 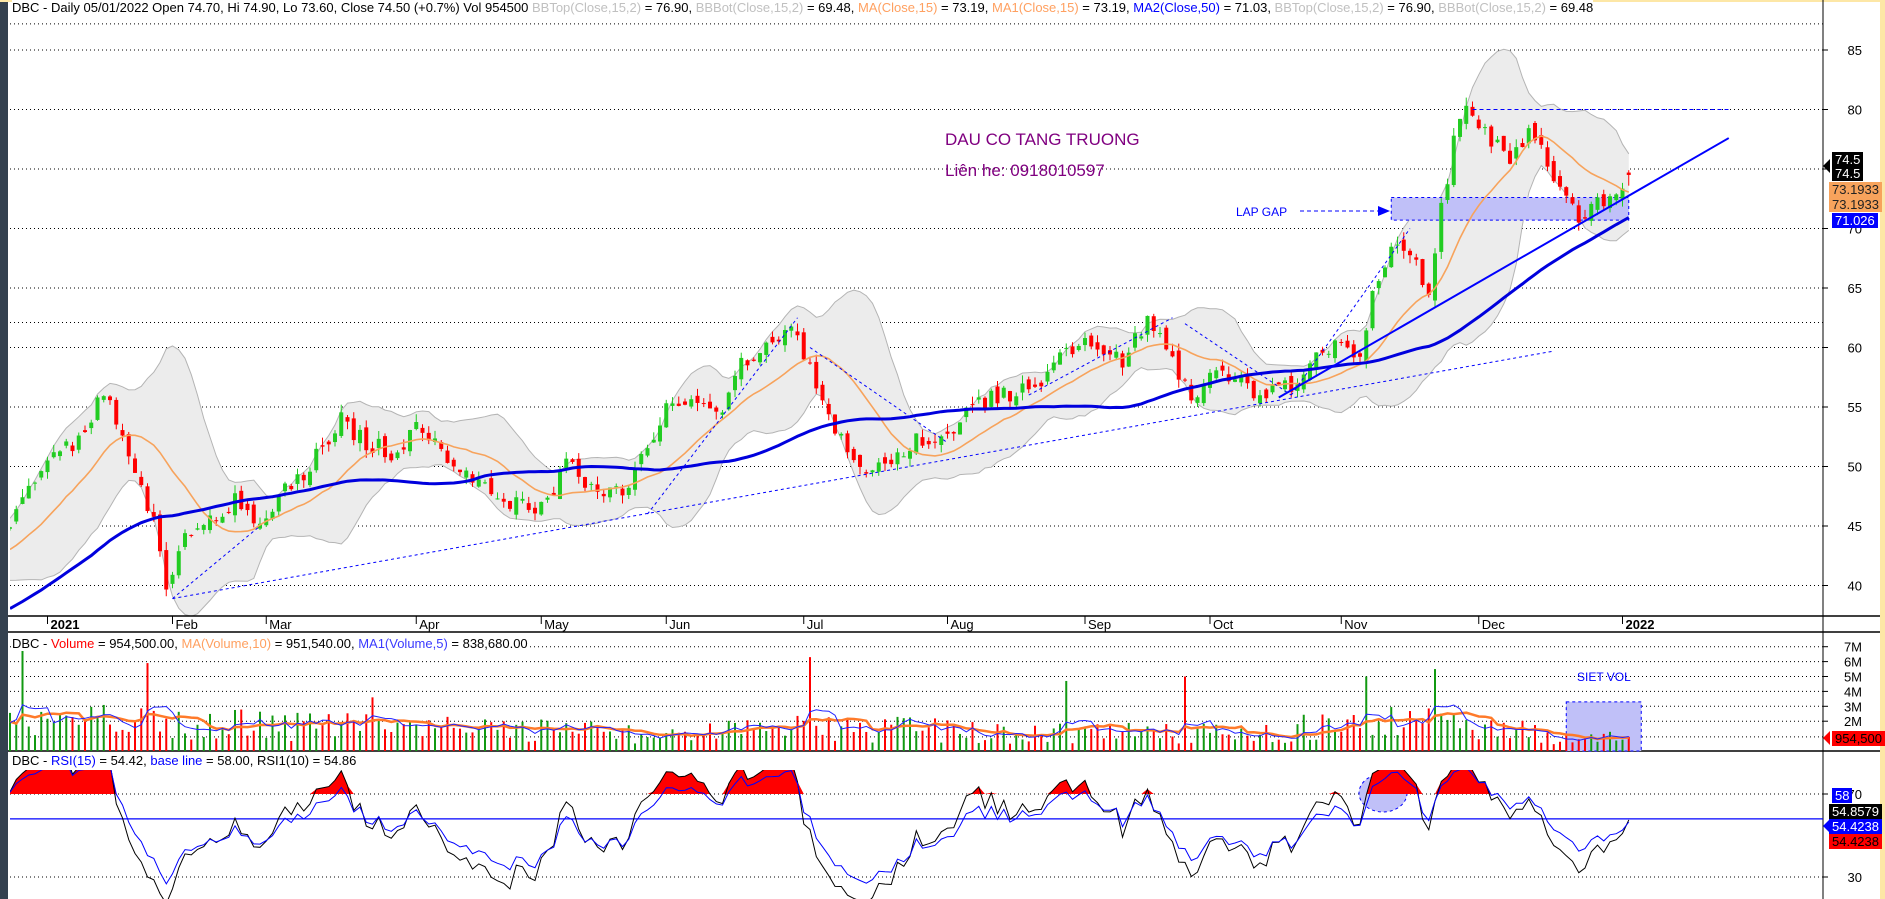 What do you see at coordinates (1853, 721) in the screenshot?
I see `volume-tick-label: 2M` at bounding box center [1853, 721].